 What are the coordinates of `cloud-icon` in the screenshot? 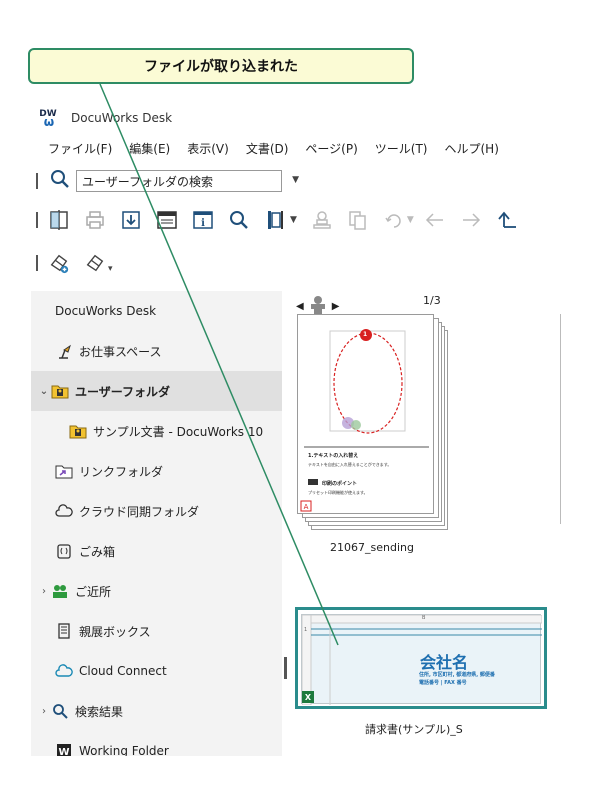 It's located at (64, 511).